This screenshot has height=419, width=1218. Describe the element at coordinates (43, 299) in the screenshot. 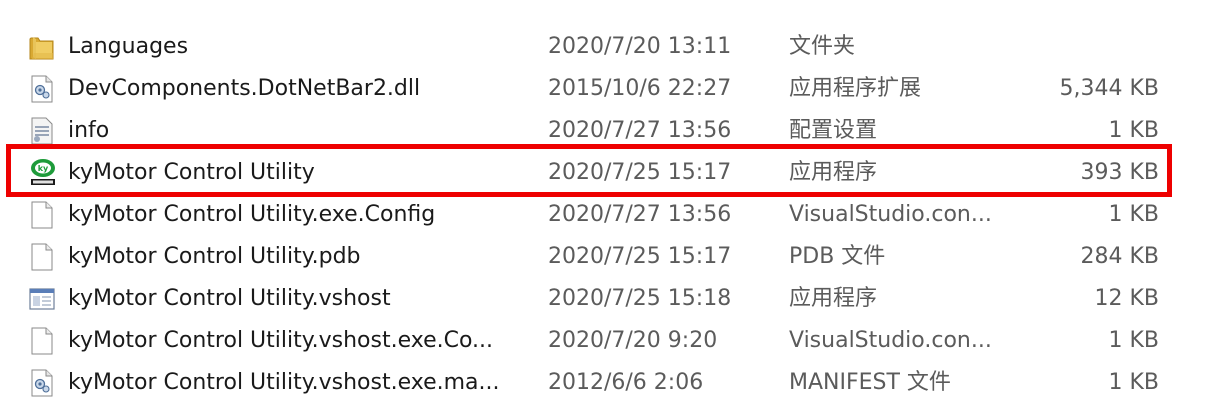

I see `window-app-icon` at that location.